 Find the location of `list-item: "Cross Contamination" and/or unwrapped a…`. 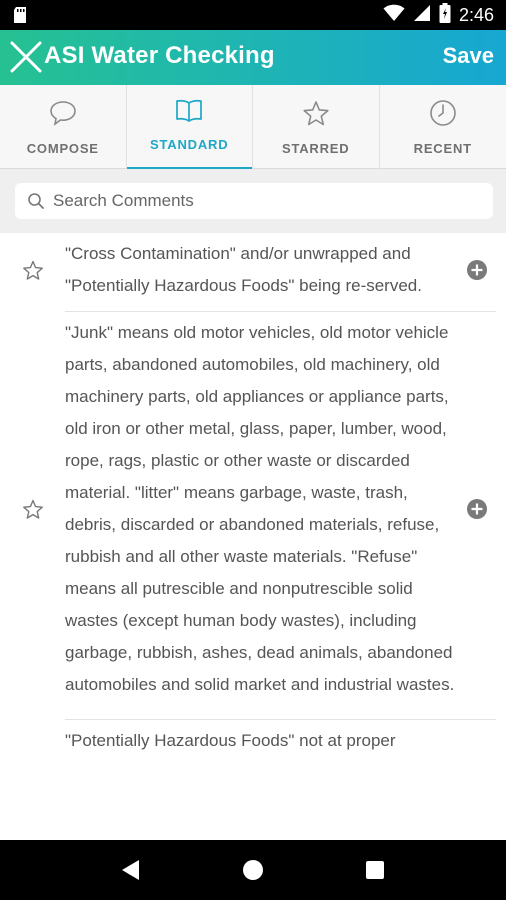

list-item: "Cross Contamination" and/or unwrapped a… is located at coordinates (253, 272).